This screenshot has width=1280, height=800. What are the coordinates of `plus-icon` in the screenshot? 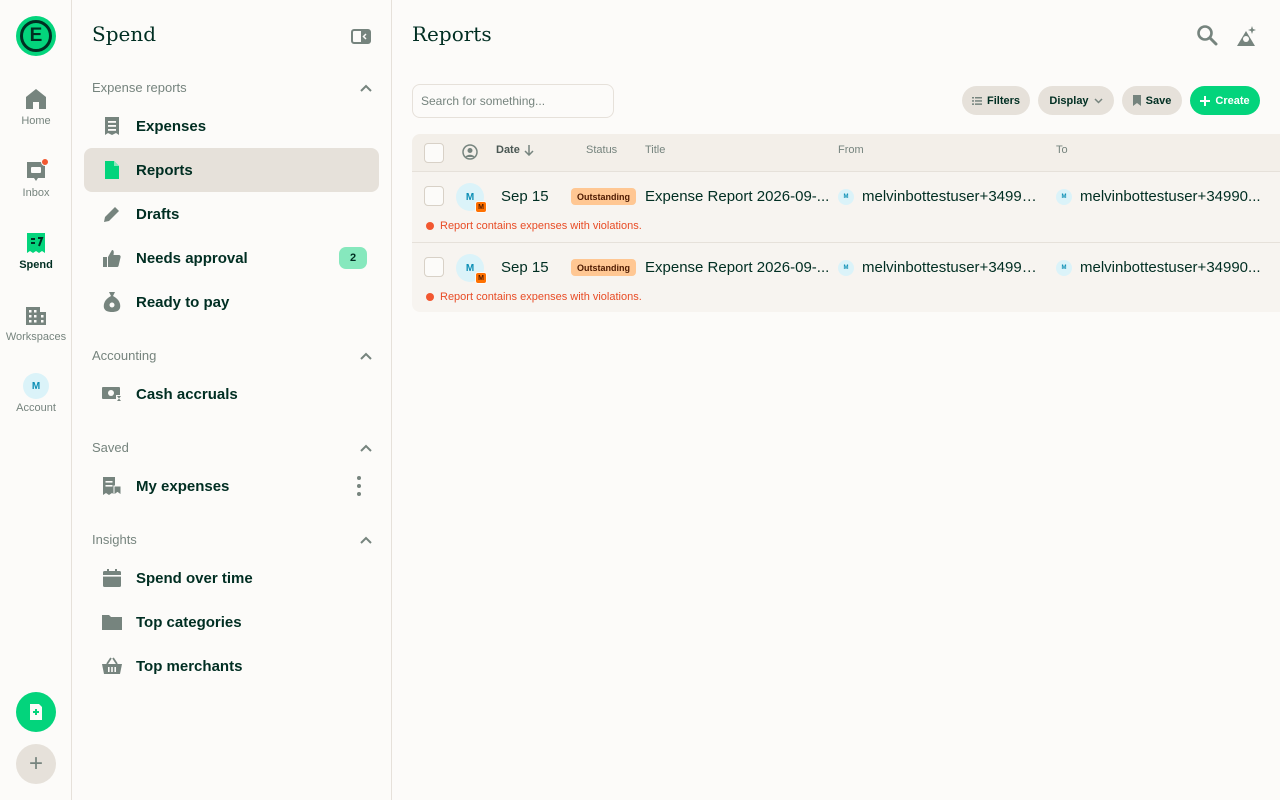 It's located at (1205, 100).